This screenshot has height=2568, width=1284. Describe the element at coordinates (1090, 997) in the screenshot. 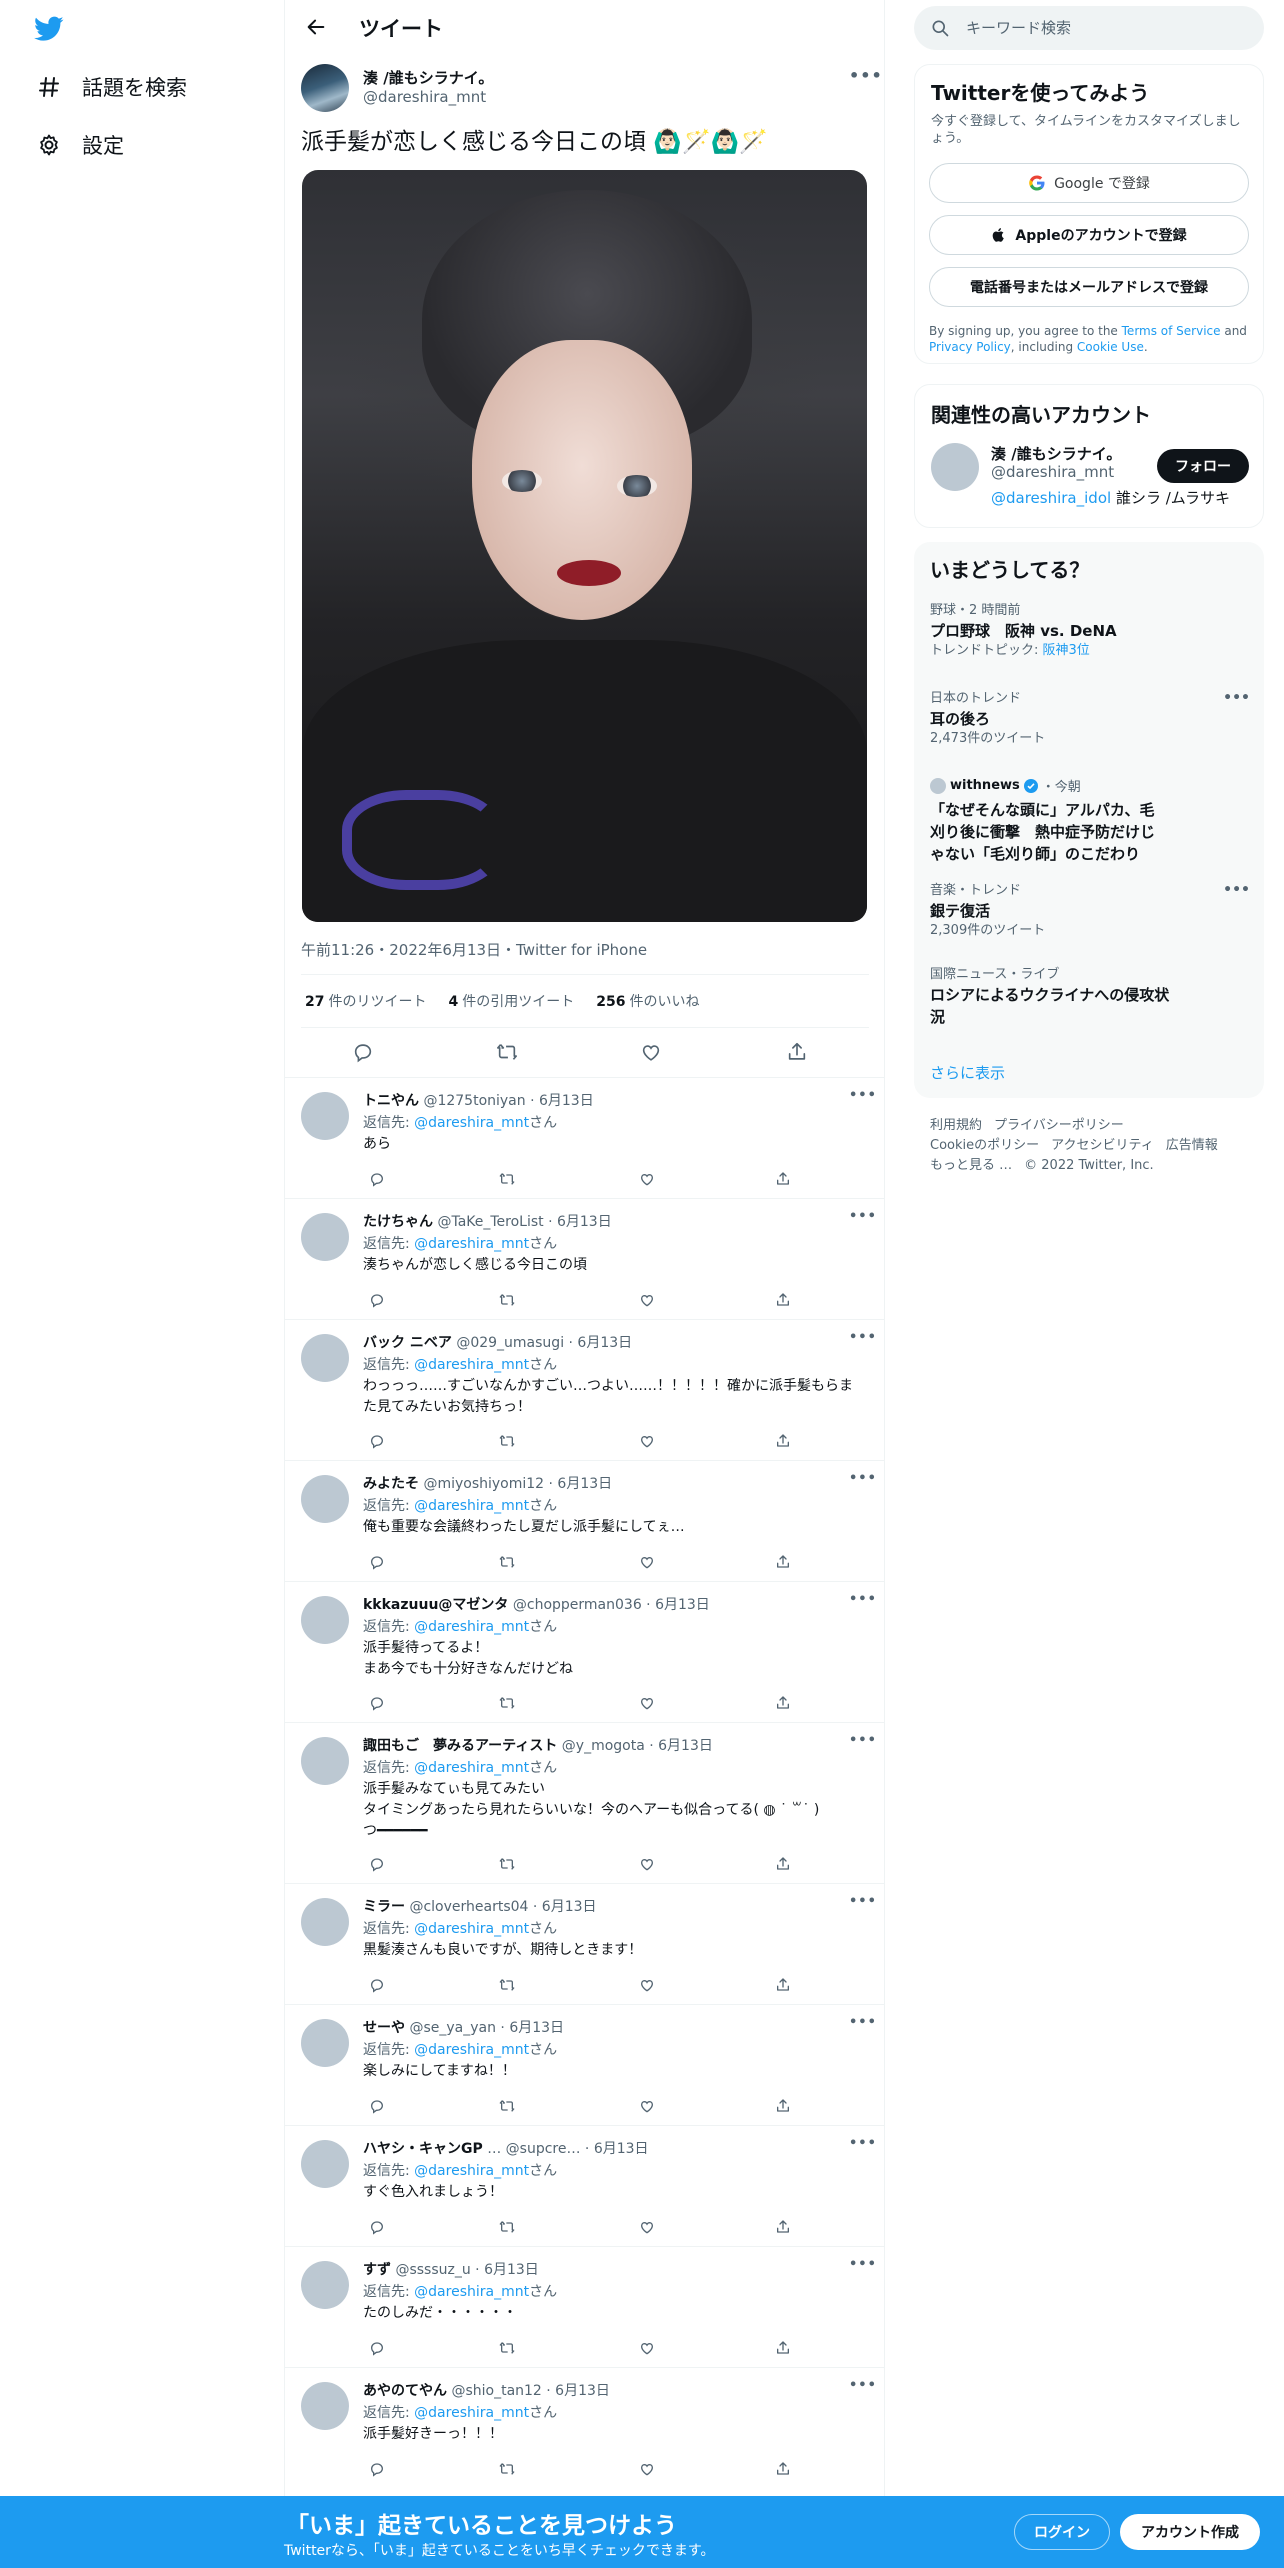

I see `trend-item: 国際ニュース・ライブ ロシアによるウクライナへの侵攻状況` at that location.